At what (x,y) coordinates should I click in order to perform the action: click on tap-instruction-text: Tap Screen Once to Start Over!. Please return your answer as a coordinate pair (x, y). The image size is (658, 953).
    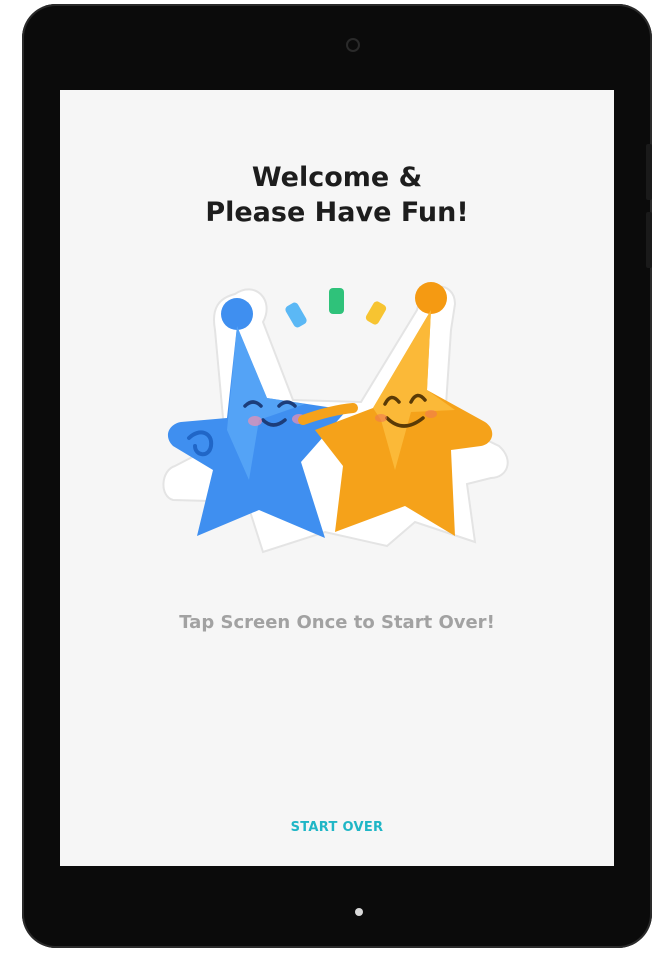
    Looking at the image, I should click on (337, 622).